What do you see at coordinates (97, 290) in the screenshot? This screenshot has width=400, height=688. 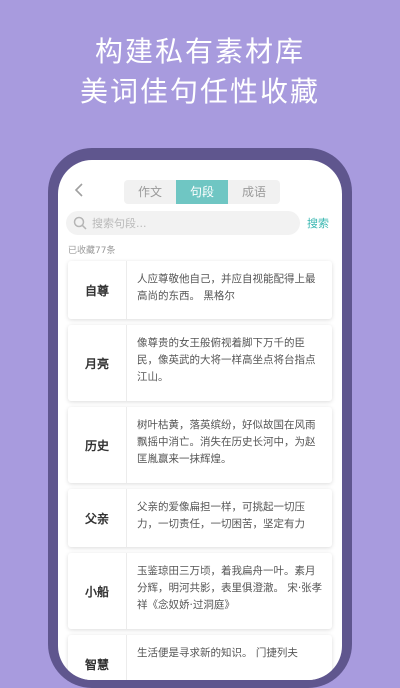 I see `item-word: 自尊` at bounding box center [97, 290].